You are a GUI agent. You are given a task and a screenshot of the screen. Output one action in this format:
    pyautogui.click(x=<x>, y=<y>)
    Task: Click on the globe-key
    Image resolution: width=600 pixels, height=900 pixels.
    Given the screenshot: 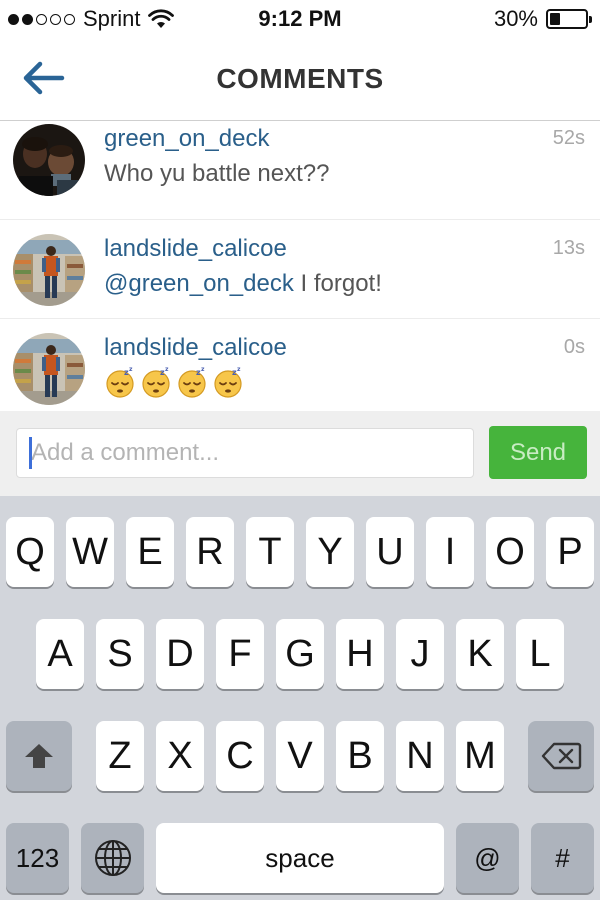 What is the action you would take?
    pyautogui.click(x=112, y=858)
    